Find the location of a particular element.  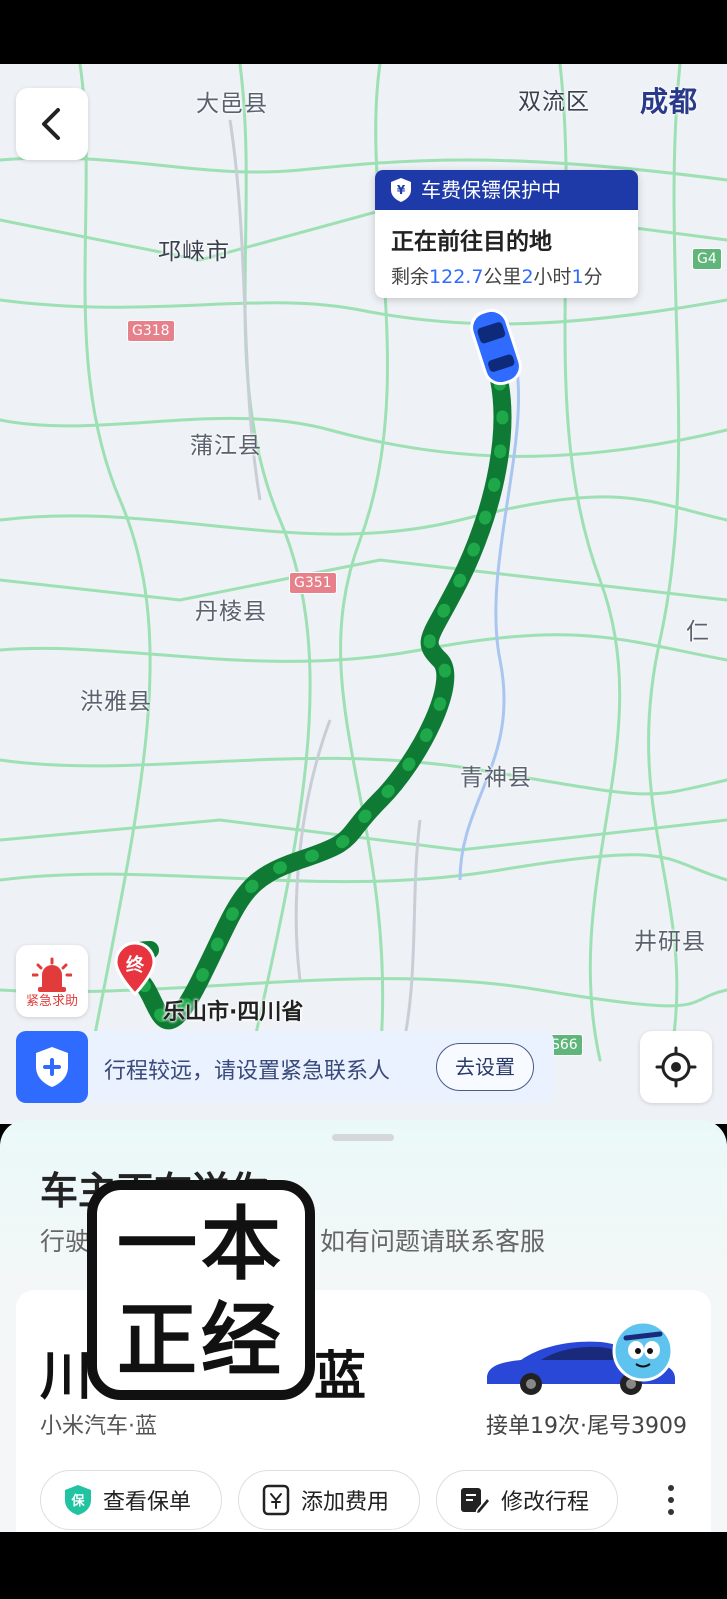

insurance-icon-text: 保 is located at coordinates (77, 1501).